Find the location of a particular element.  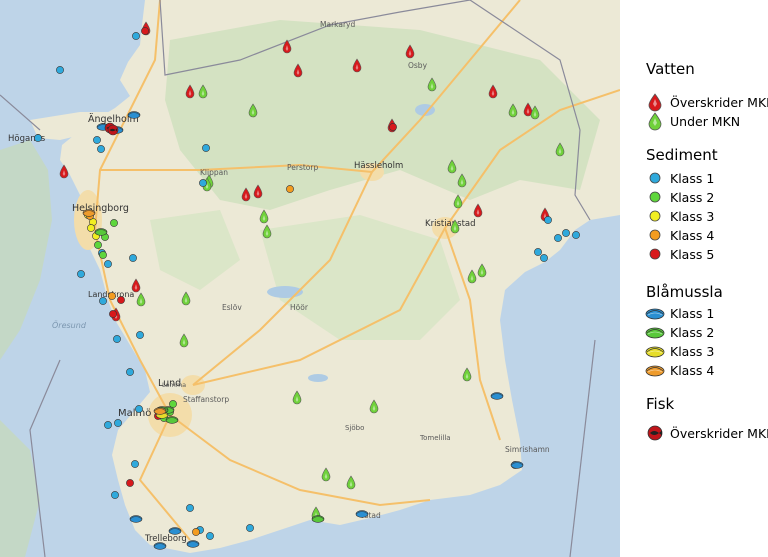

drop-green-icon is located at coordinates (655, 121).